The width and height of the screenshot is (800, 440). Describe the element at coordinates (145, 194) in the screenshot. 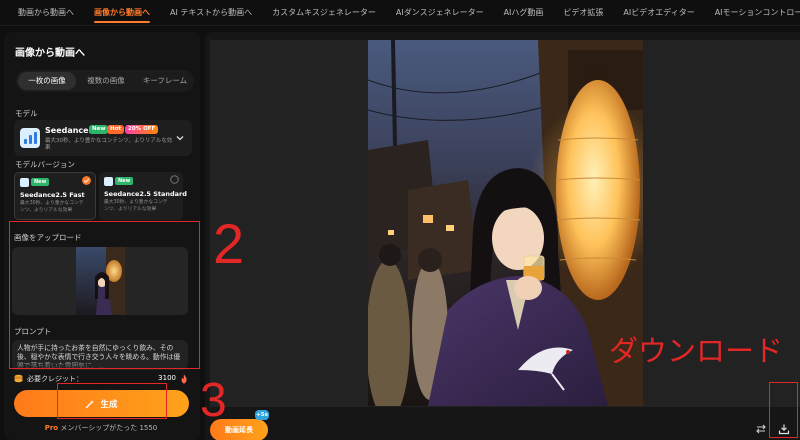

I see `version-name: Seedance2.5 Standard` at that location.